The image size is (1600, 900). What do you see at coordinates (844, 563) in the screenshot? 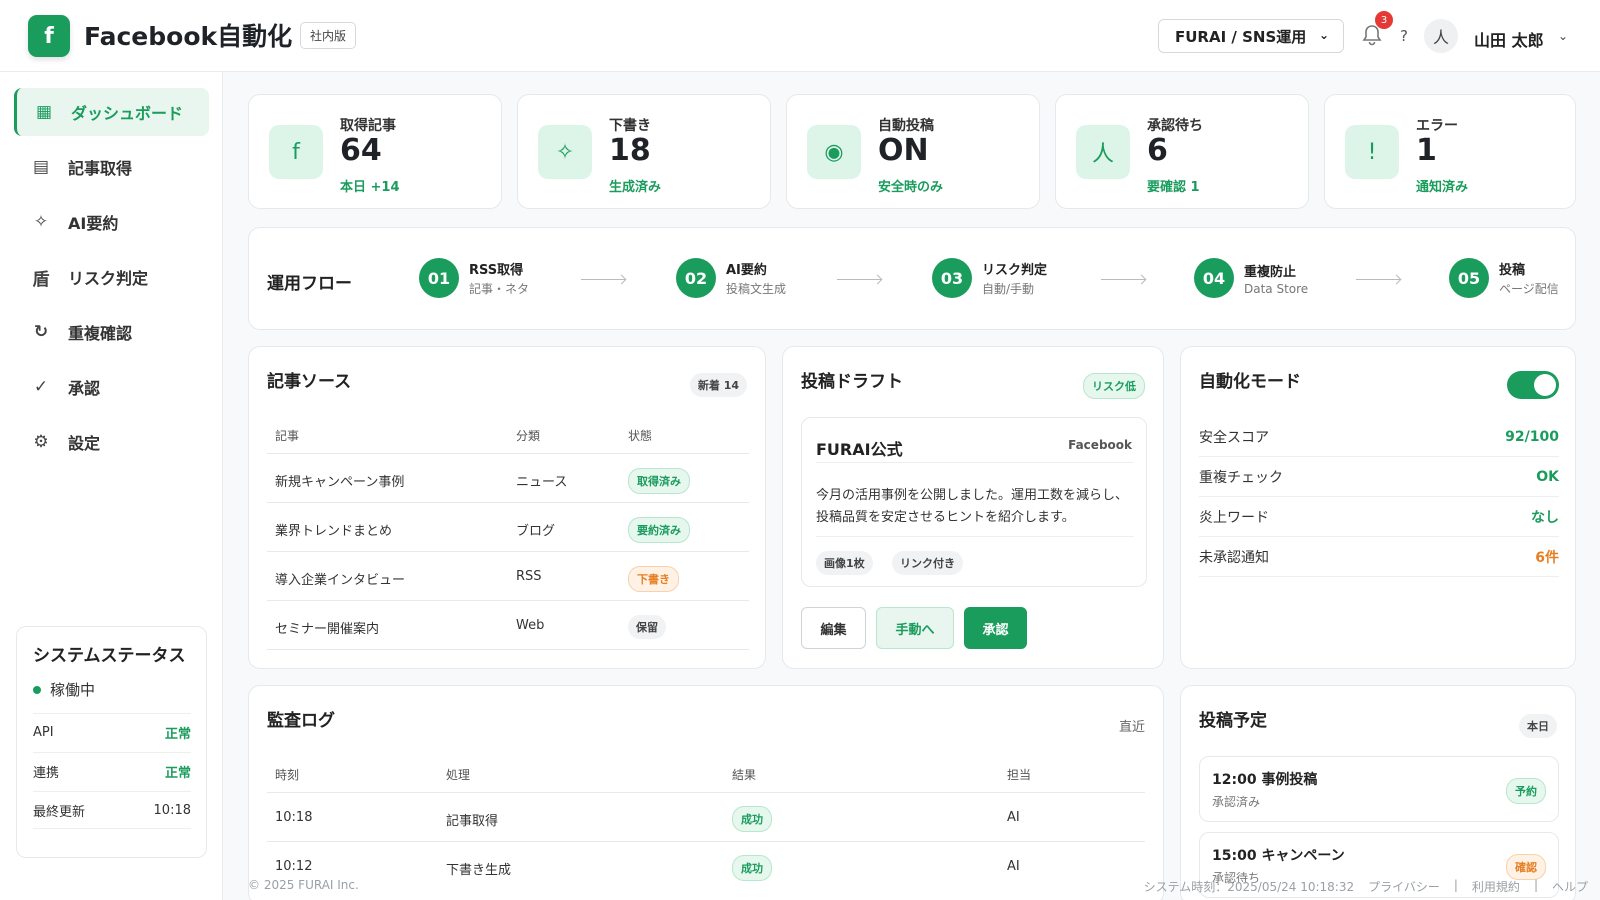
I see `attachment-tag: 画像1枚` at bounding box center [844, 563].